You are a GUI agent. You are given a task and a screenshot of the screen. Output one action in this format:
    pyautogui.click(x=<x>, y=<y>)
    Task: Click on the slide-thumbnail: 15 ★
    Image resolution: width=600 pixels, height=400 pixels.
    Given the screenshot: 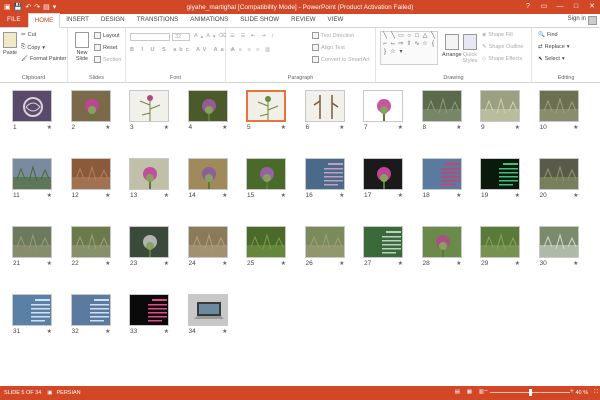 What is the action you would take?
    pyautogui.click(x=266, y=178)
    